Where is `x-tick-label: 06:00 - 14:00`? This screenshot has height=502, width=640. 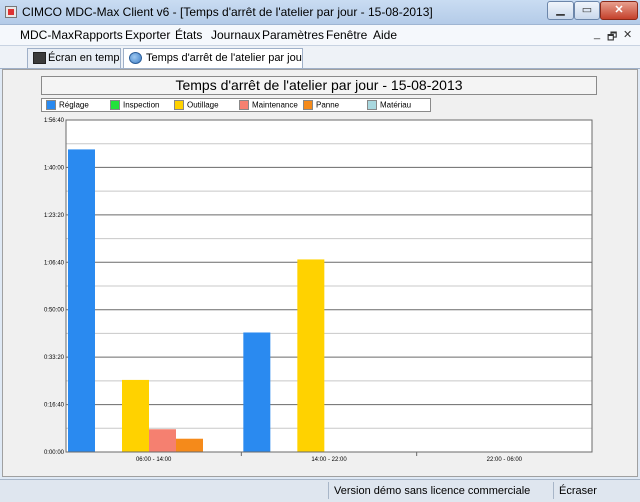 x-tick-label: 06:00 - 14:00 is located at coordinates (154, 460).